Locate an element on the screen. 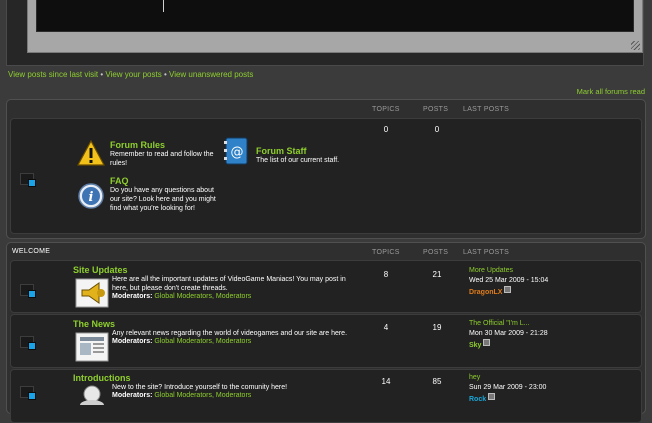 The image size is (652, 423). forum-rules-link: Forum Rules is located at coordinates (164, 145).